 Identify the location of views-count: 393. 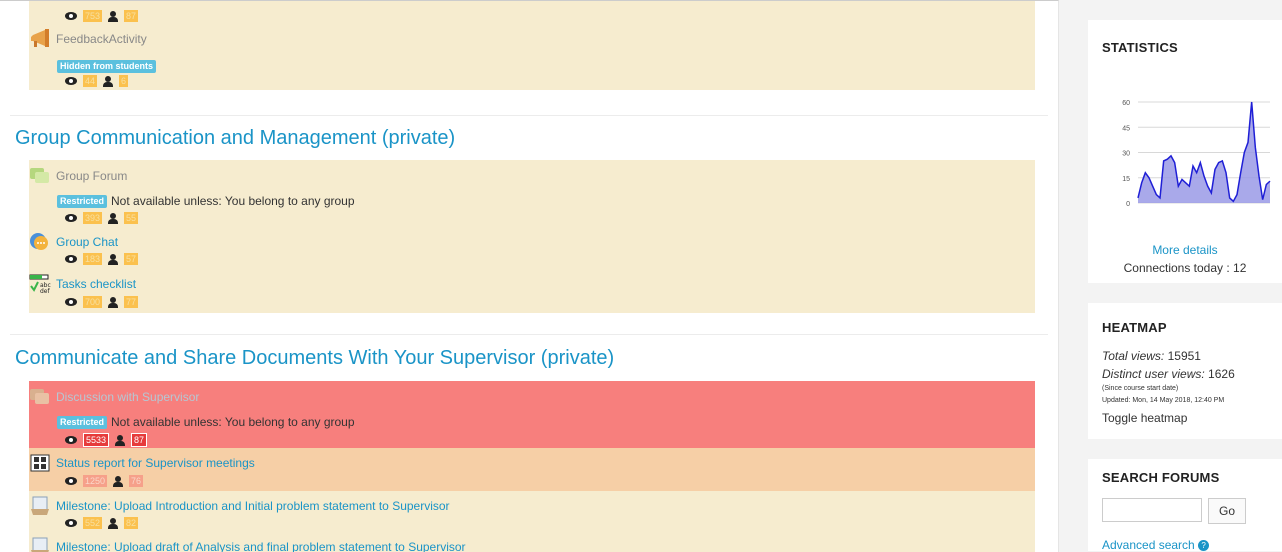
(93, 218).